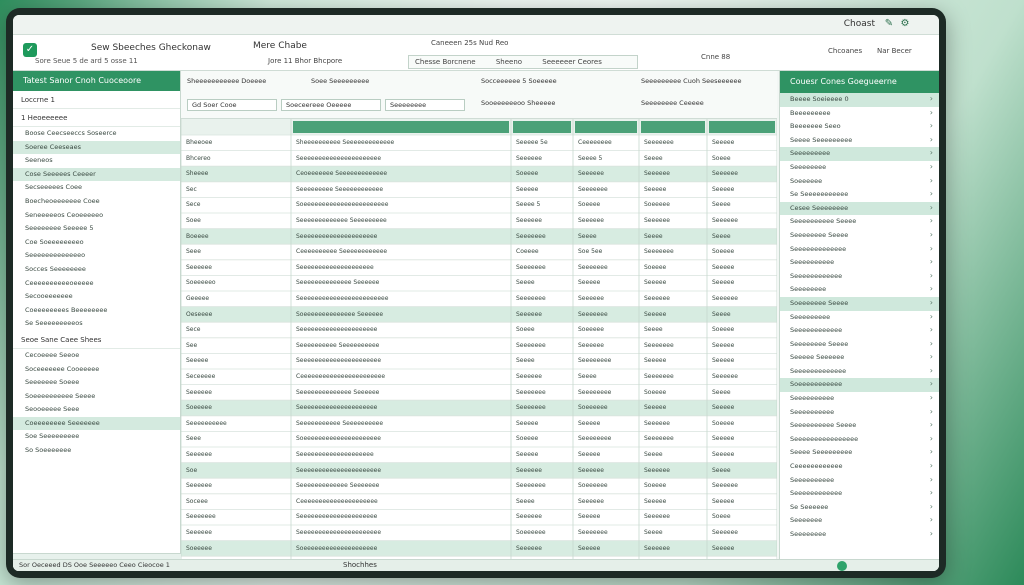 The height and width of the screenshot is (585, 1024). Describe the element at coordinates (889, 24) in the screenshot. I see `brush-icon: ✎` at that location.